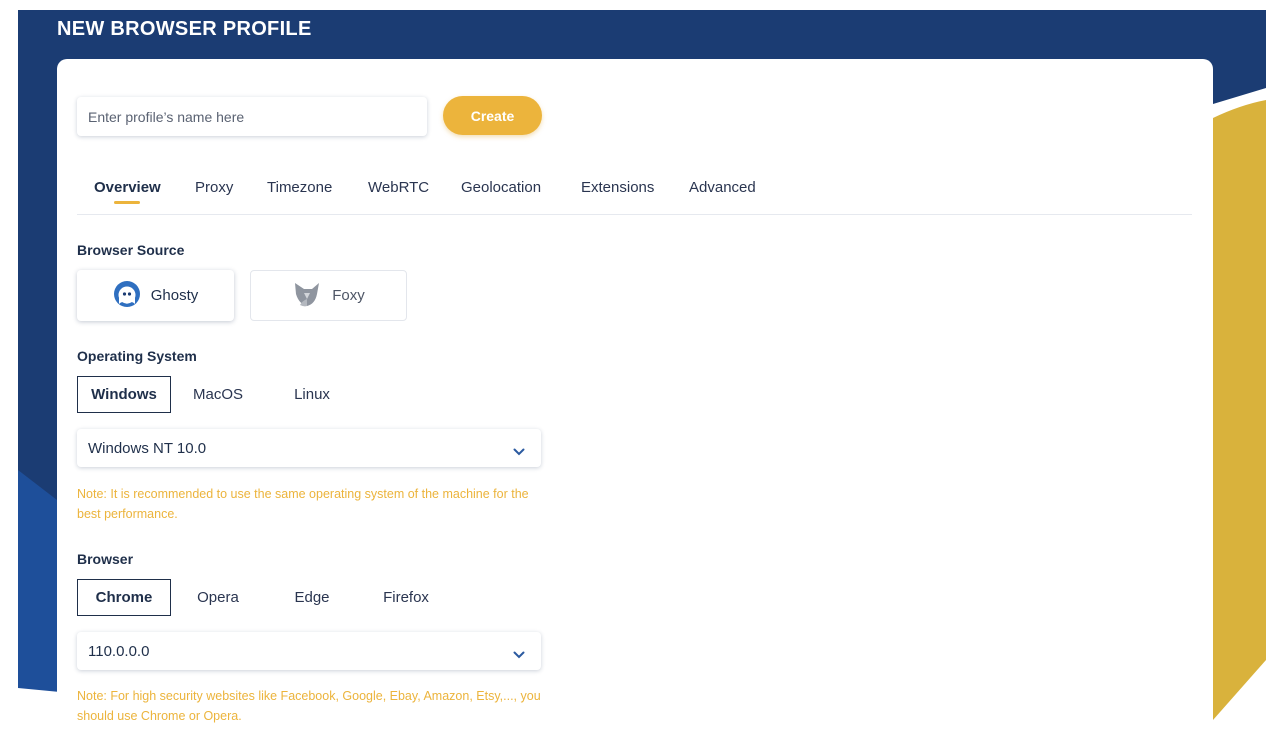 This screenshot has width=1284, height=740. What do you see at coordinates (252, 116) in the screenshot?
I see `profile-name-input` at bounding box center [252, 116].